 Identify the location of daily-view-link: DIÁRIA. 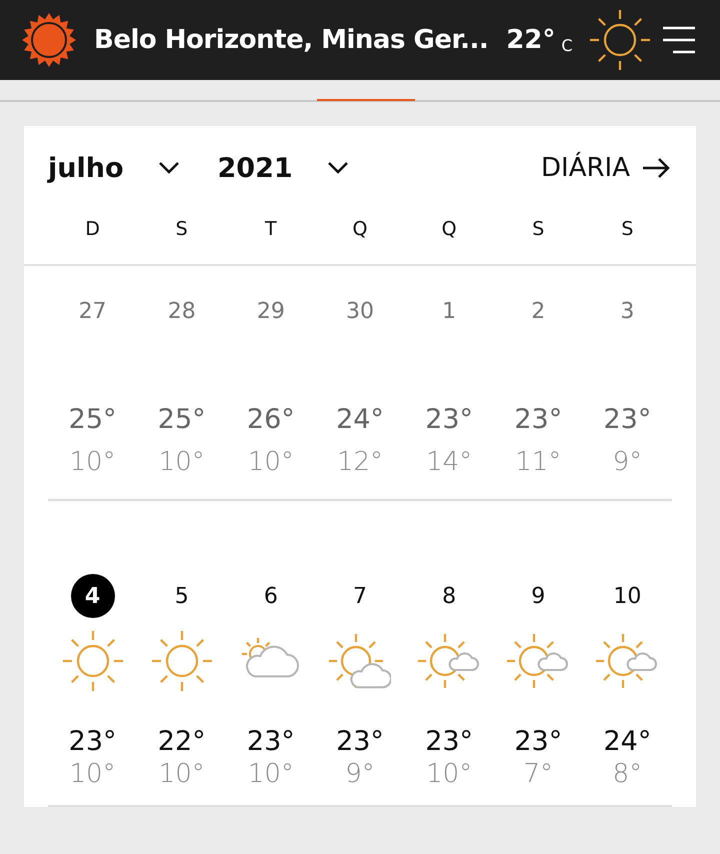
(605, 168).